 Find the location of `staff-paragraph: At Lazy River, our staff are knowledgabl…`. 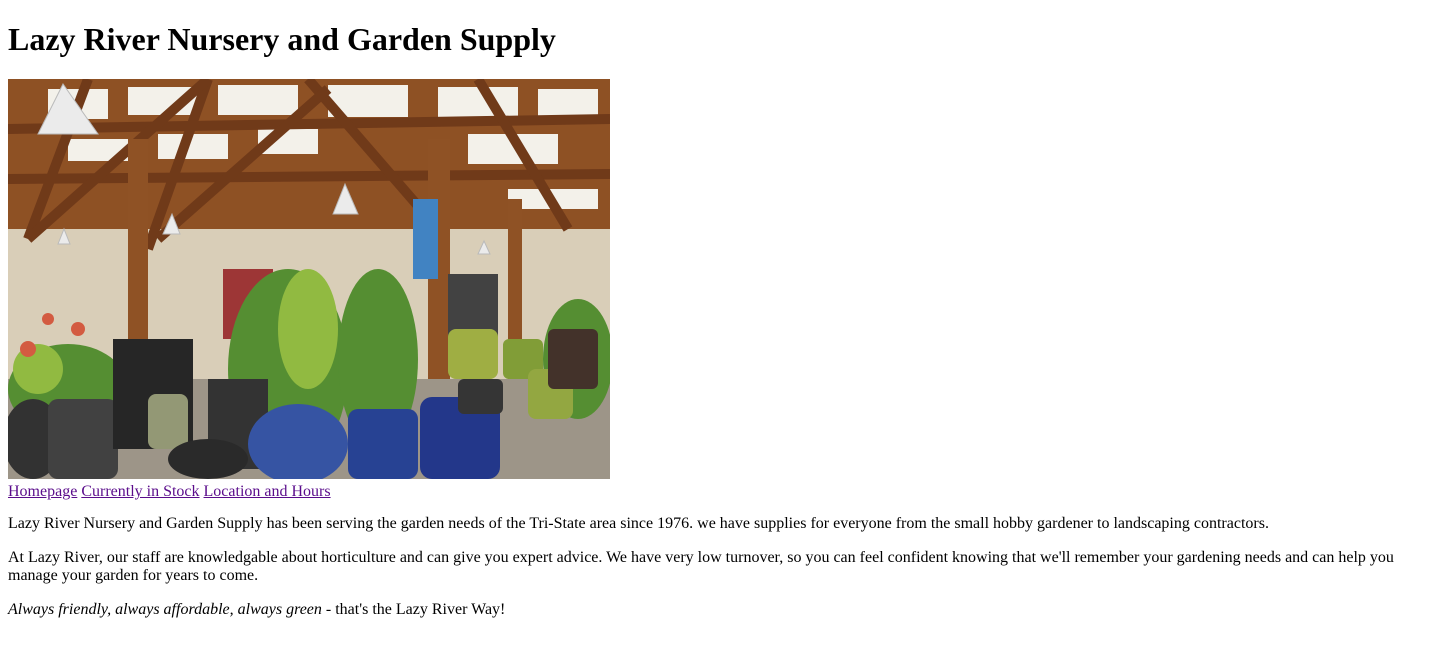

staff-paragraph: At Lazy River, our staff are knowledgabl… is located at coordinates (701, 566).